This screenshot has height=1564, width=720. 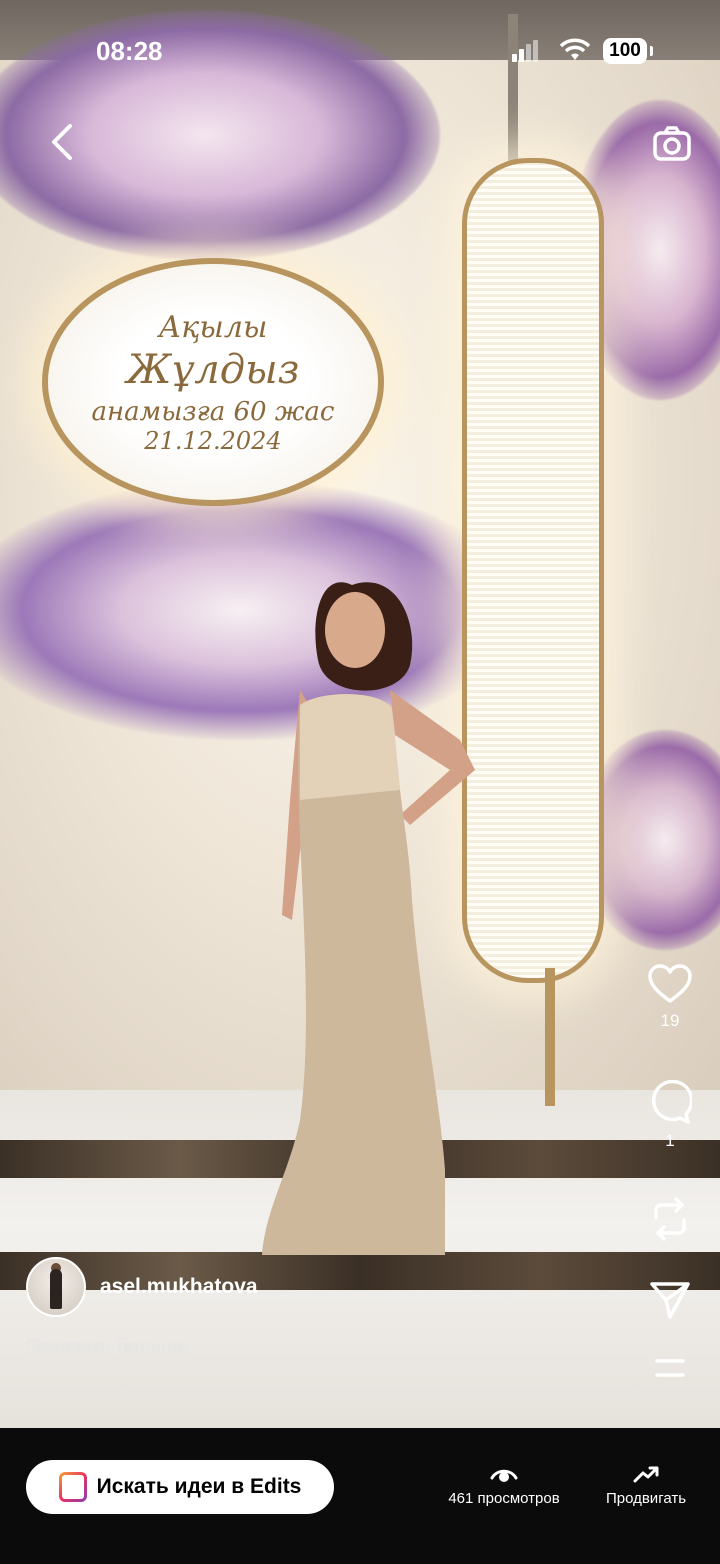 What do you see at coordinates (670, 1020) in the screenshot?
I see `like-count: 19` at bounding box center [670, 1020].